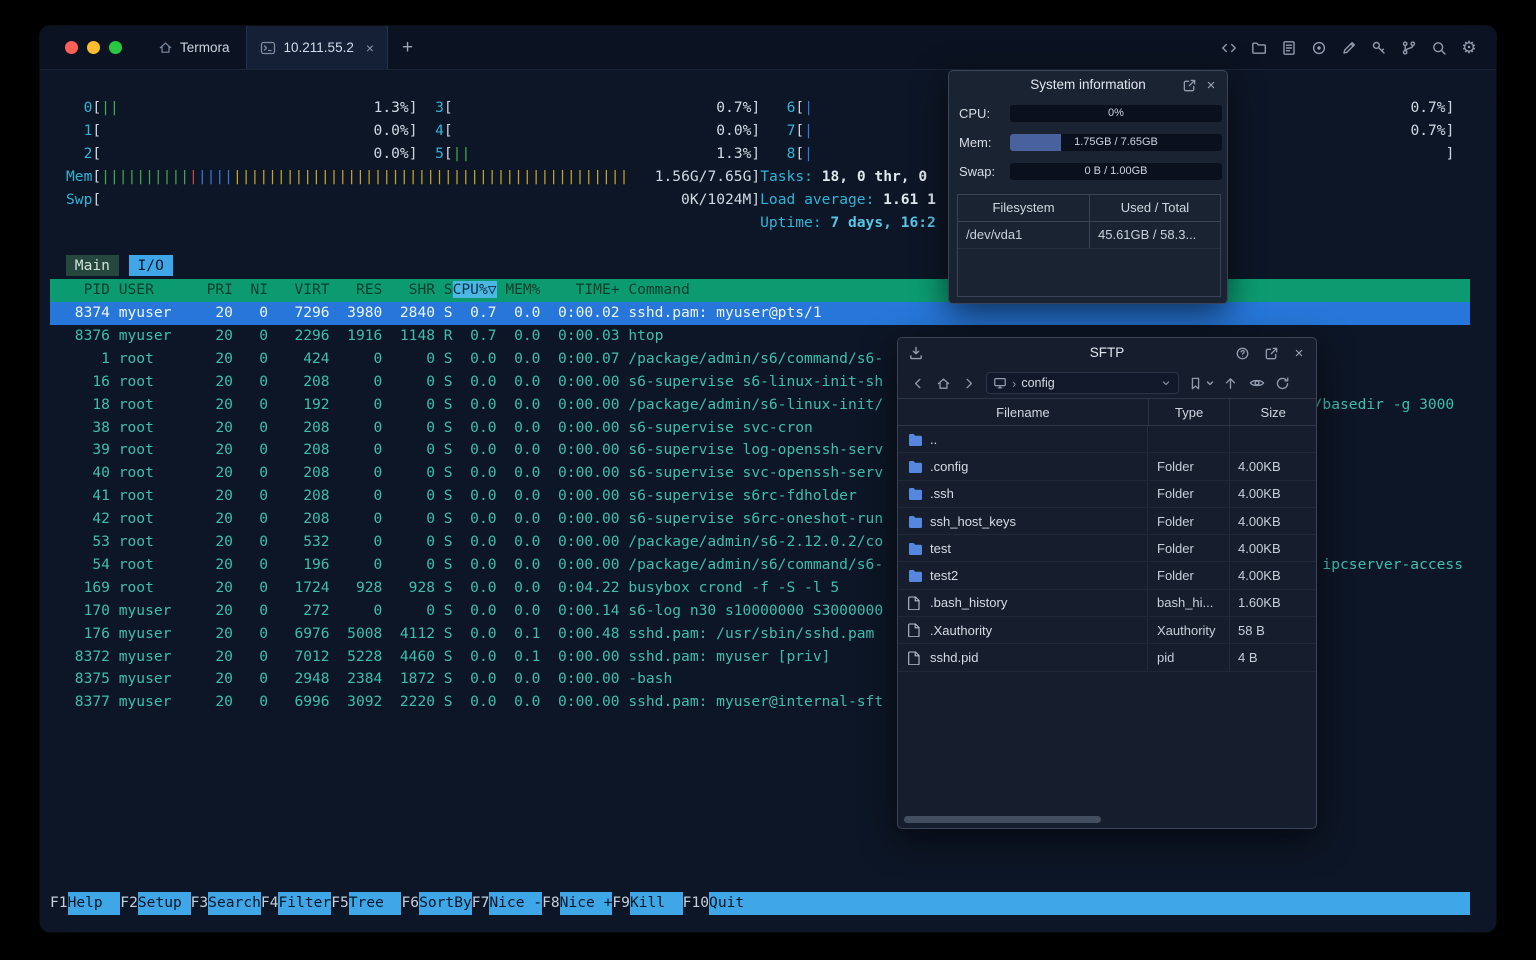 This screenshot has width=1536, height=960. Describe the element at coordinates (977, 171) in the screenshot. I see `sysinfo-meter-label: Swap:` at that location.